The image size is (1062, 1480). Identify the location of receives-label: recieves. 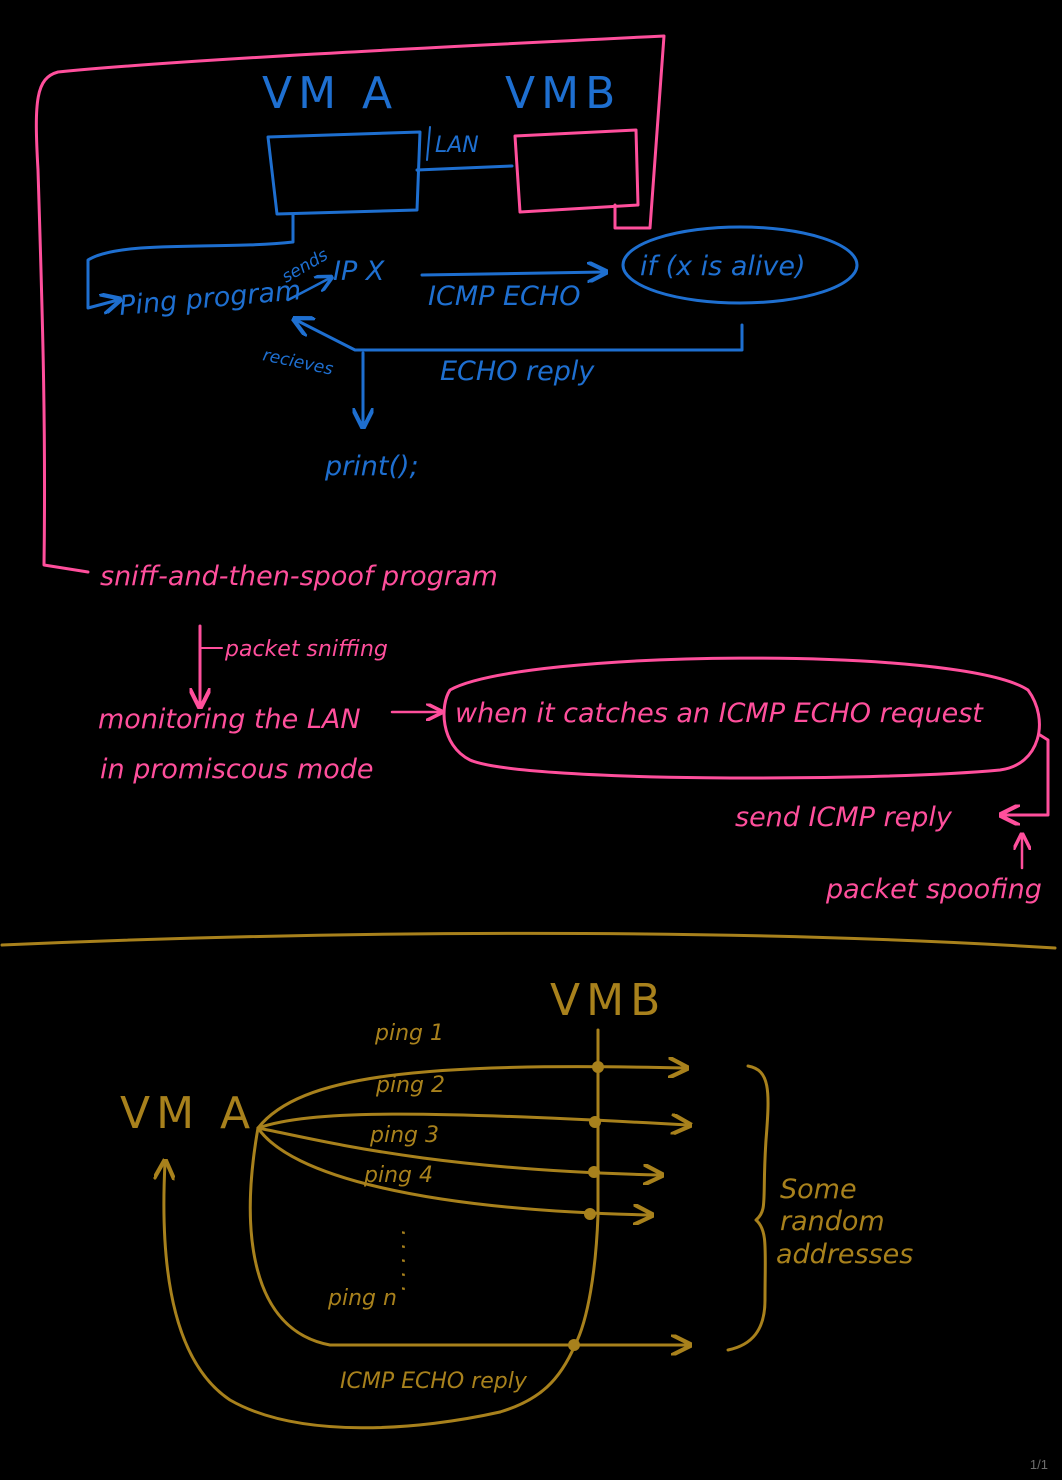
(298, 362).